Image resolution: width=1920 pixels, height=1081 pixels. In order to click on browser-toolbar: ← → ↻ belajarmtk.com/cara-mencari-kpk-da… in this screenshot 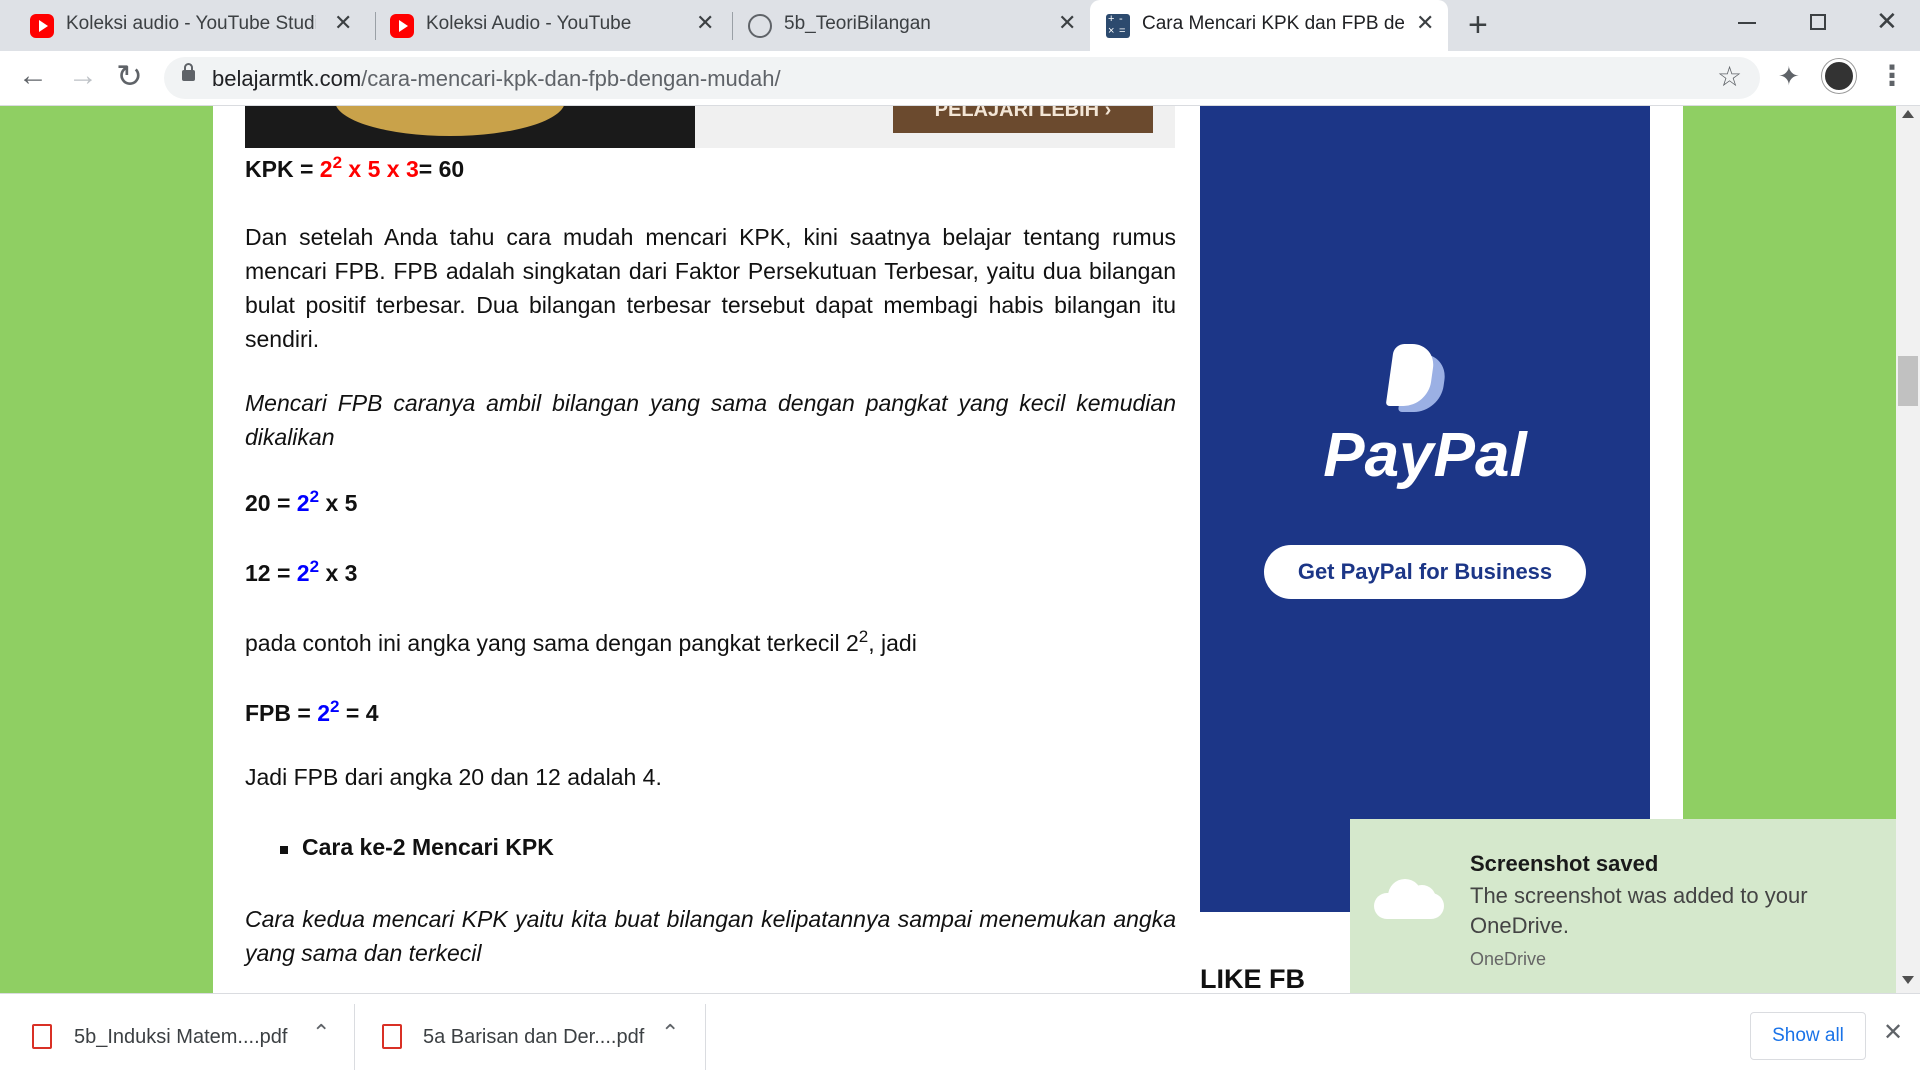, I will do `click(960, 78)`.